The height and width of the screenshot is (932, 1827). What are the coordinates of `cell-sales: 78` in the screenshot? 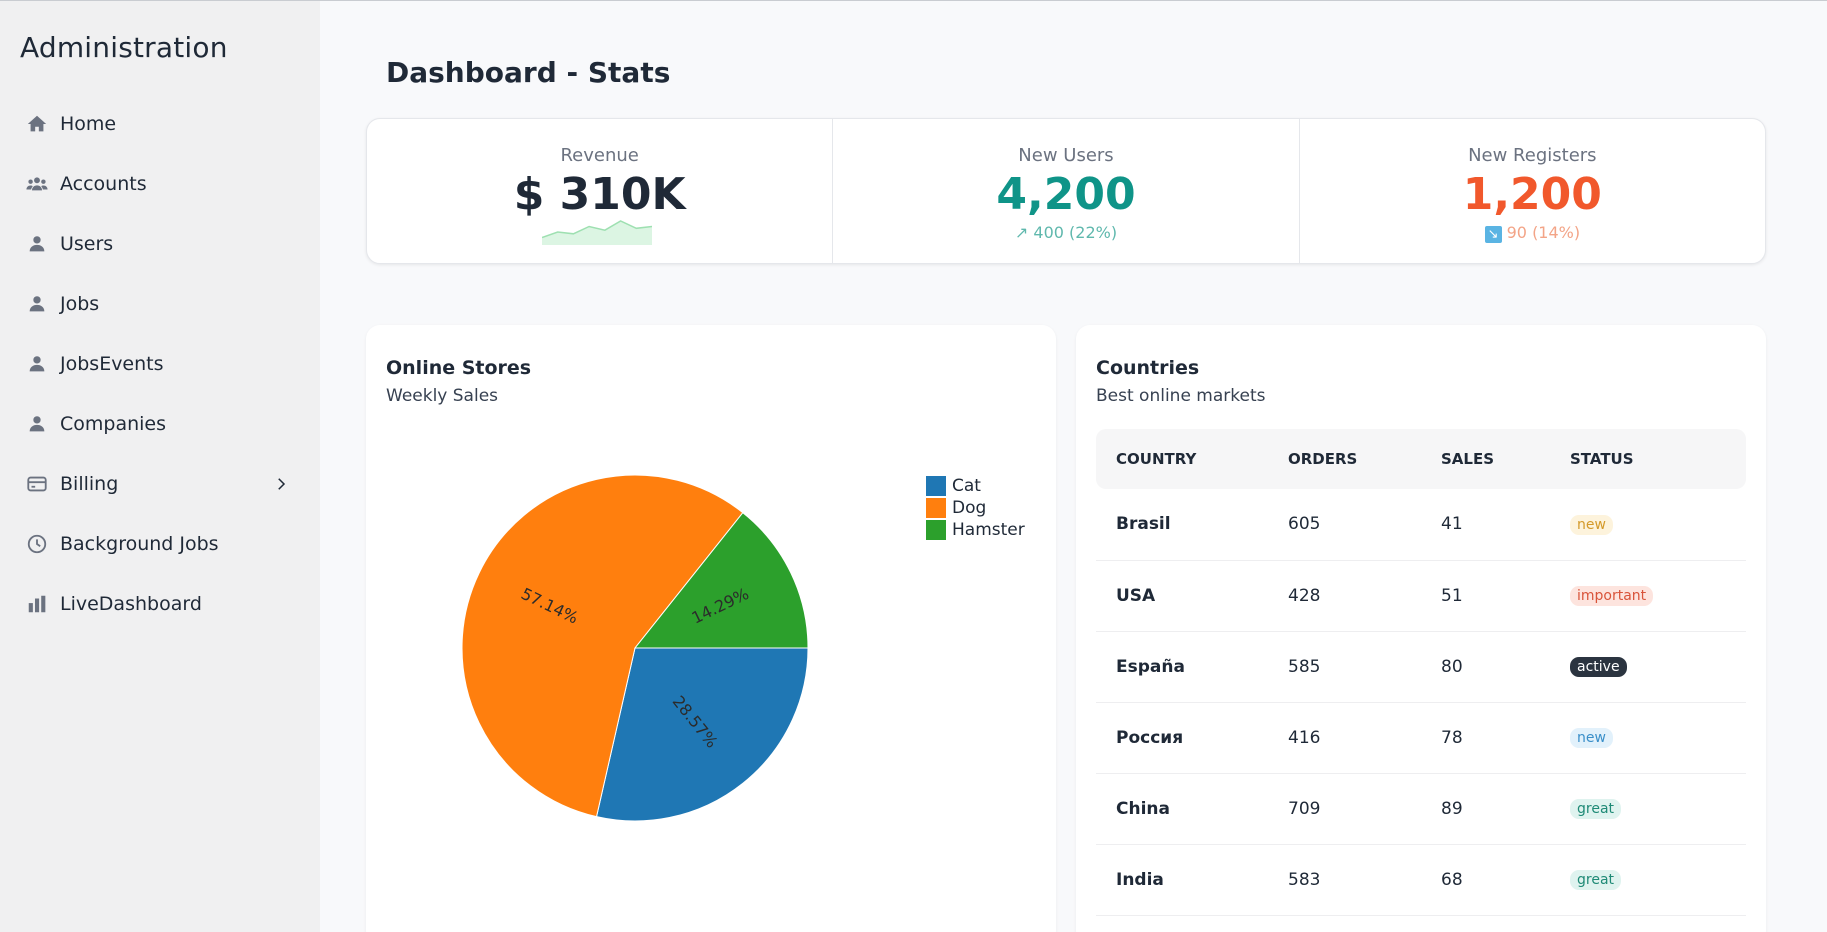 It's located at (1485, 738).